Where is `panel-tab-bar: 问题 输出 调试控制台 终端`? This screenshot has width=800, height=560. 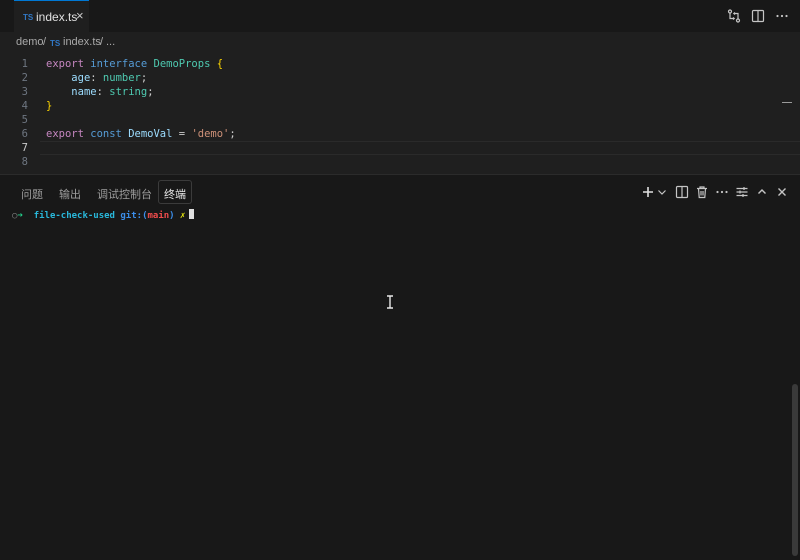 panel-tab-bar: 问题 输出 调试控制台 终端 is located at coordinates (400, 192).